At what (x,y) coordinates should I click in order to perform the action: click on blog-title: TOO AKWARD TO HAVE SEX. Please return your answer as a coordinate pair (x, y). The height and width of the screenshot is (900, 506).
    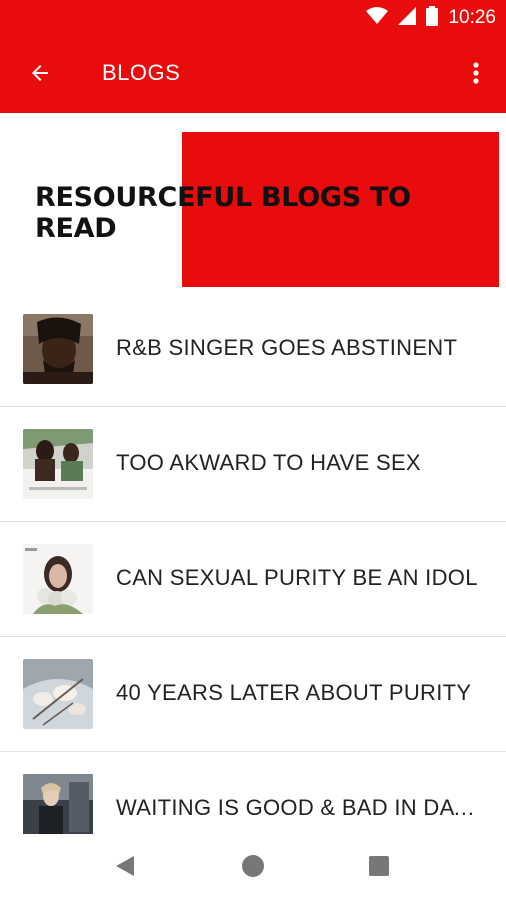
    Looking at the image, I should click on (268, 462).